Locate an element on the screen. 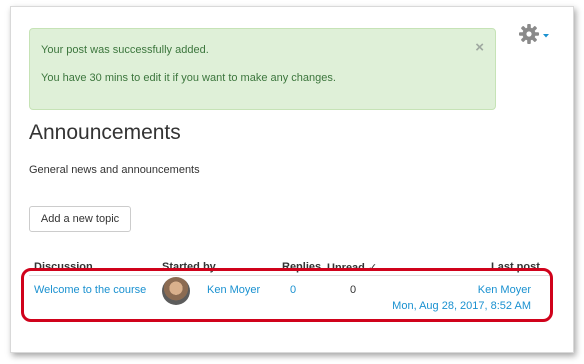 The height and width of the screenshot is (364, 584). close-icon: × is located at coordinates (479, 47).